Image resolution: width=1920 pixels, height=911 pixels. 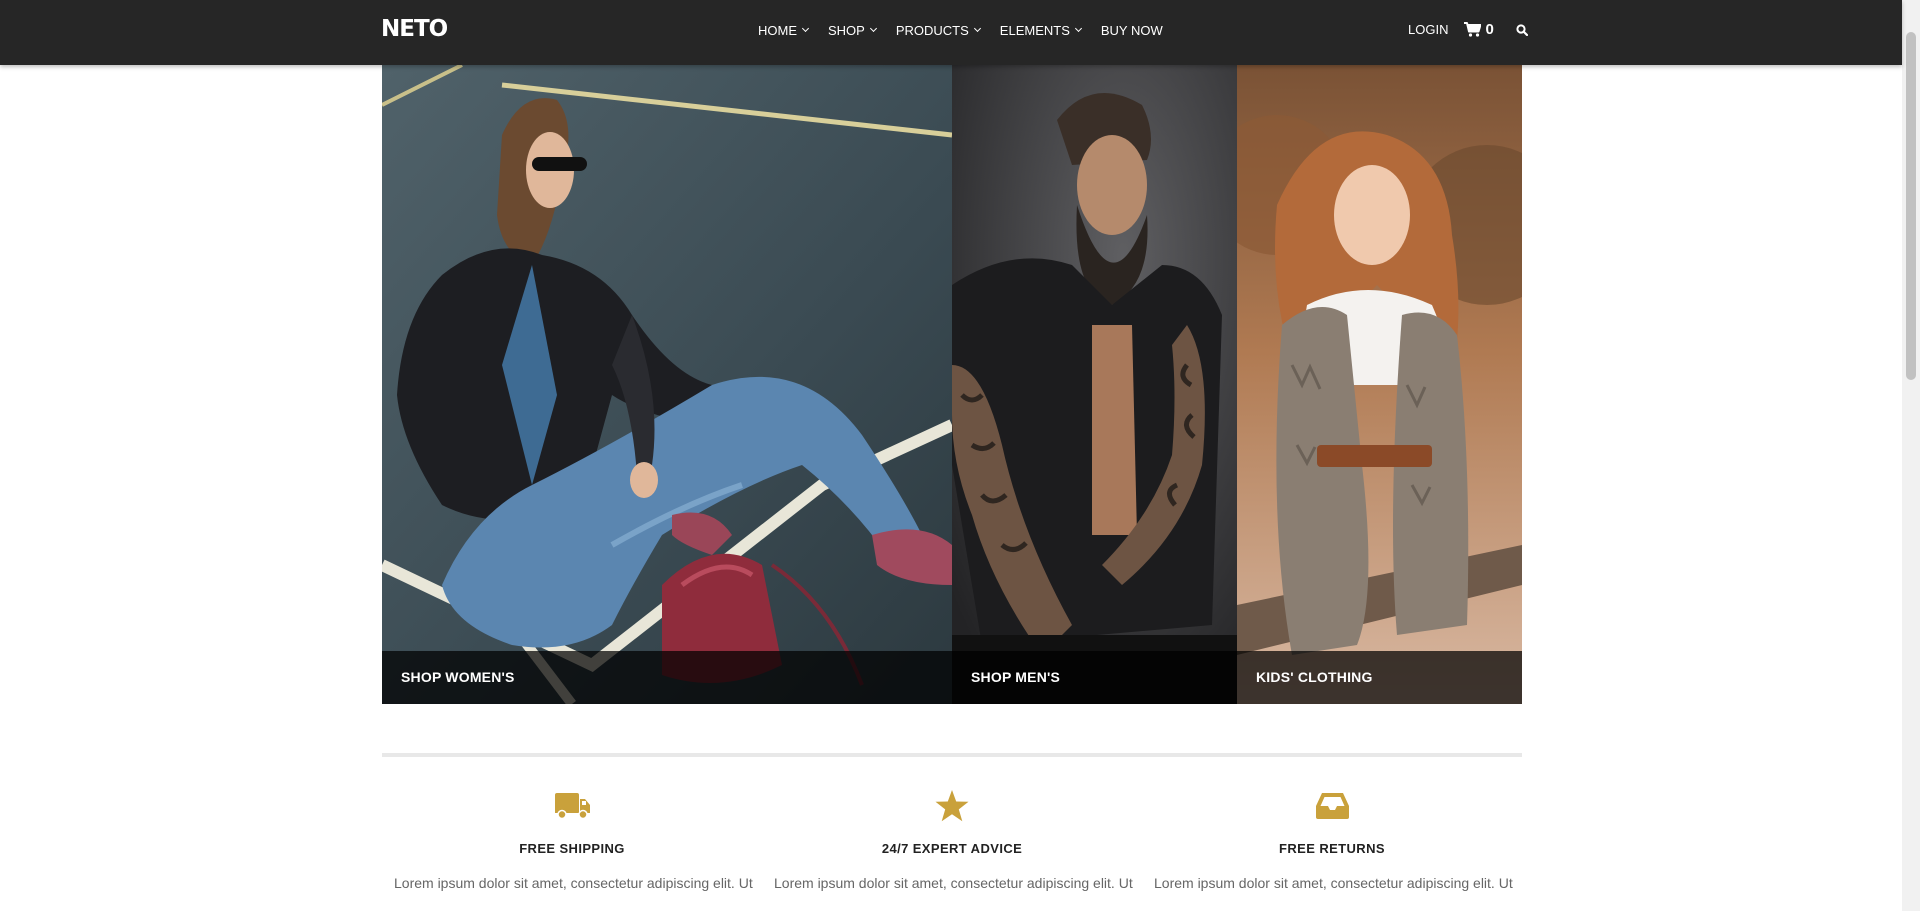 I want to click on feature-title: FREE RETURNS, so click(x=1332, y=848).